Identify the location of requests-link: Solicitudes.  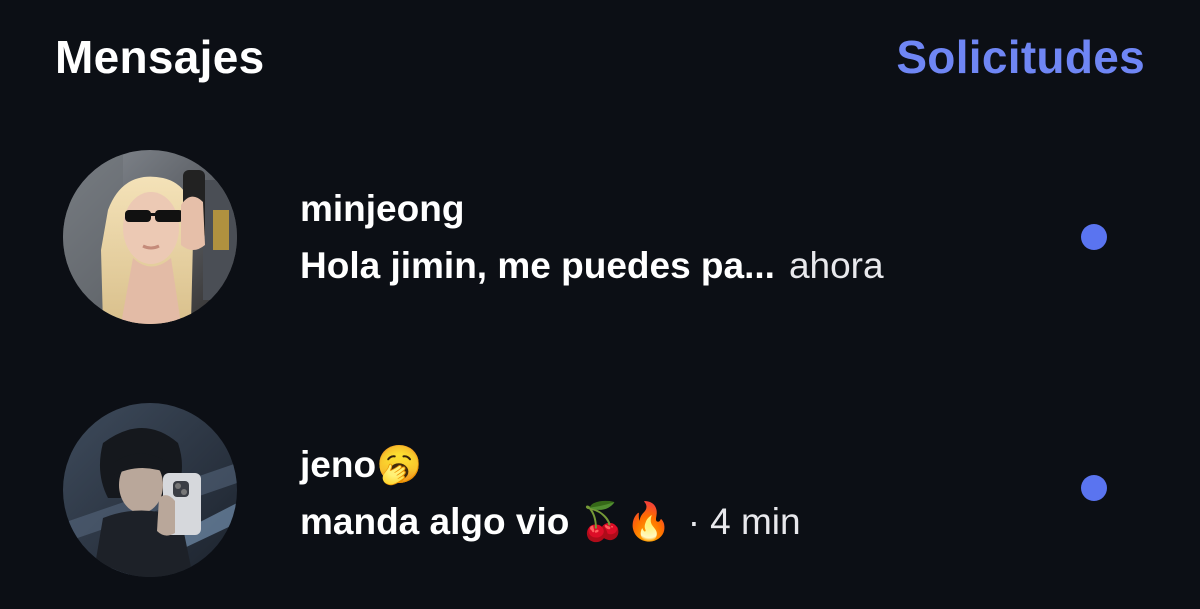
(1020, 57).